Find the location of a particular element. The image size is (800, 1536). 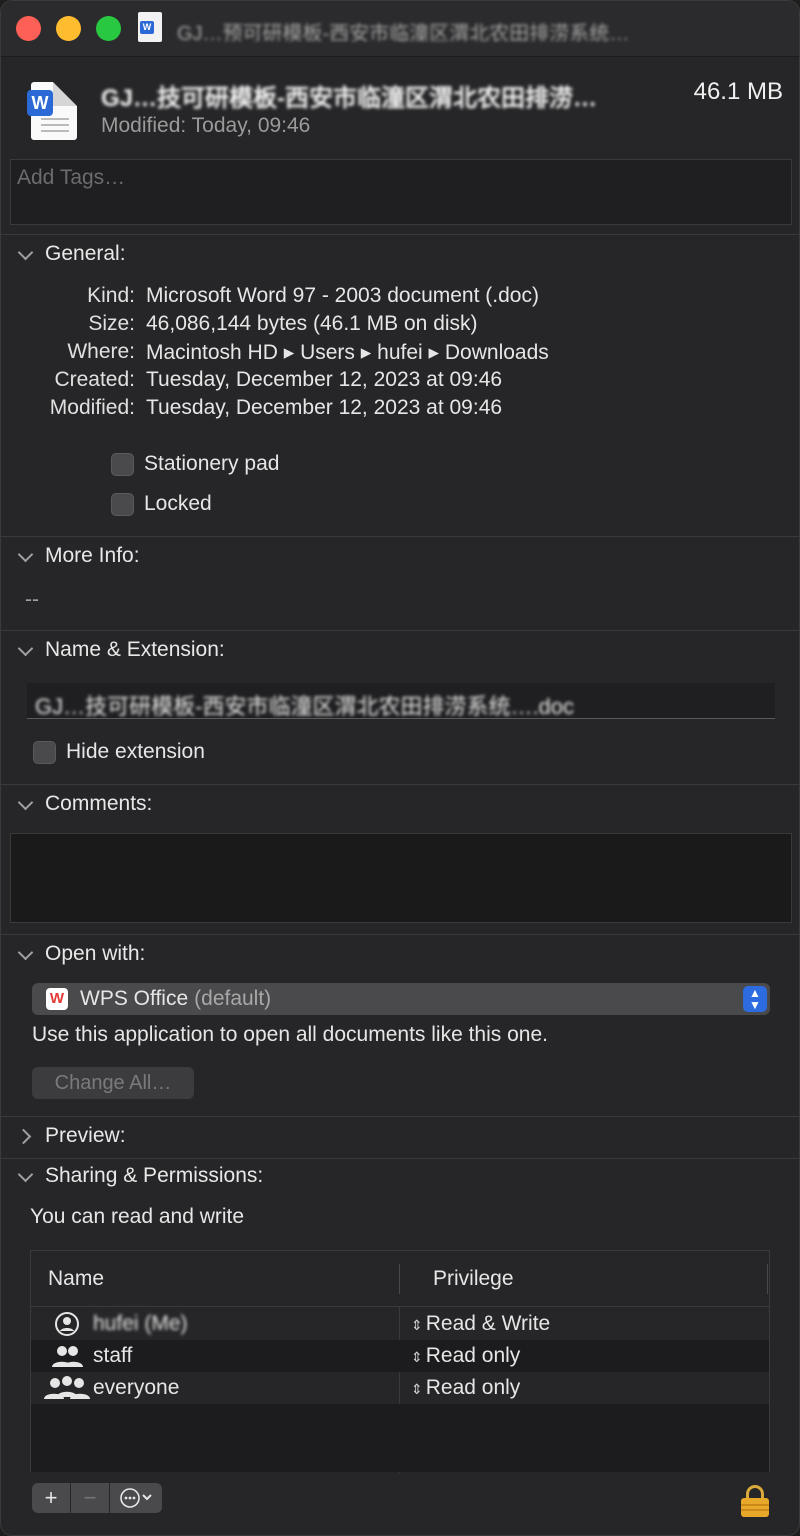

section-open-with-toggle: Open with: is located at coordinates (81, 954).